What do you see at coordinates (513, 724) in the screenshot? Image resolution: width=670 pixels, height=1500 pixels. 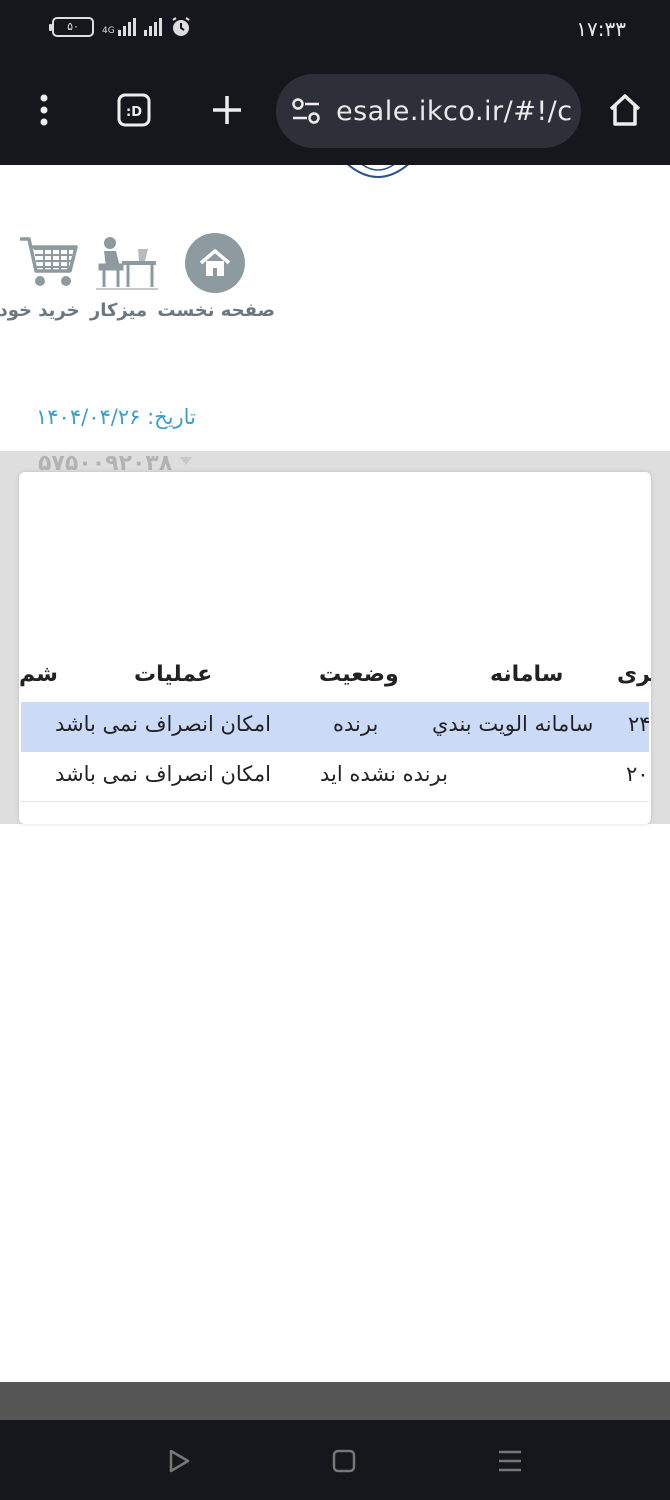 I see `row-system: سامانه الويت بندي` at bounding box center [513, 724].